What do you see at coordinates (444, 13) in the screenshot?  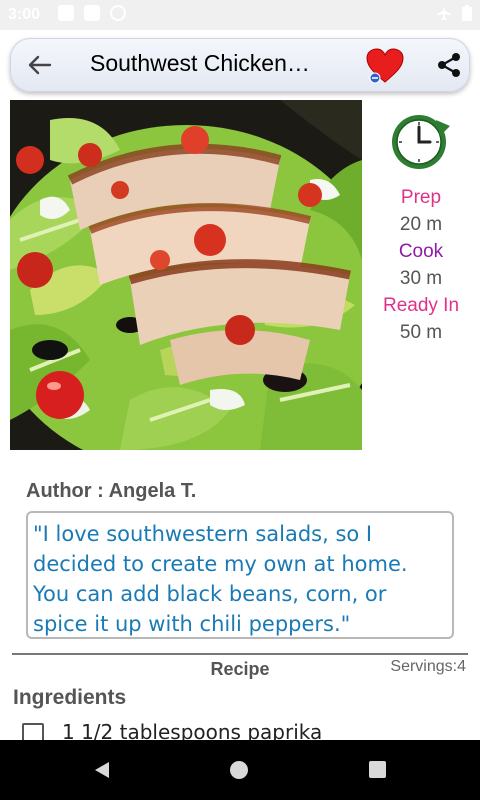 I see `airplane-icon` at bounding box center [444, 13].